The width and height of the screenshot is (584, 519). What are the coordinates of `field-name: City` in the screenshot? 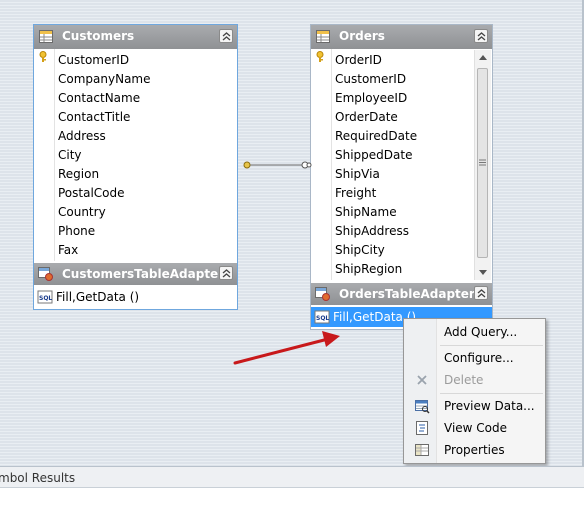 It's located at (70, 155).